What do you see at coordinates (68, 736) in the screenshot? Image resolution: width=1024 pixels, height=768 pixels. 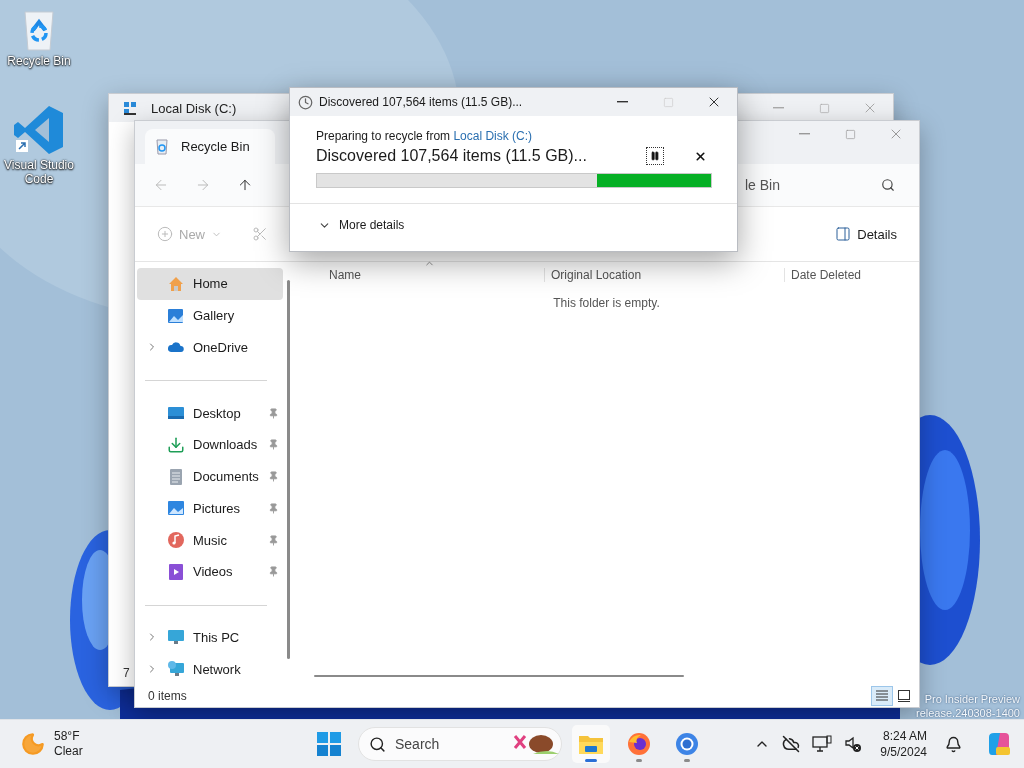 I see `weather-temperature: 58°F` at bounding box center [68, 736].